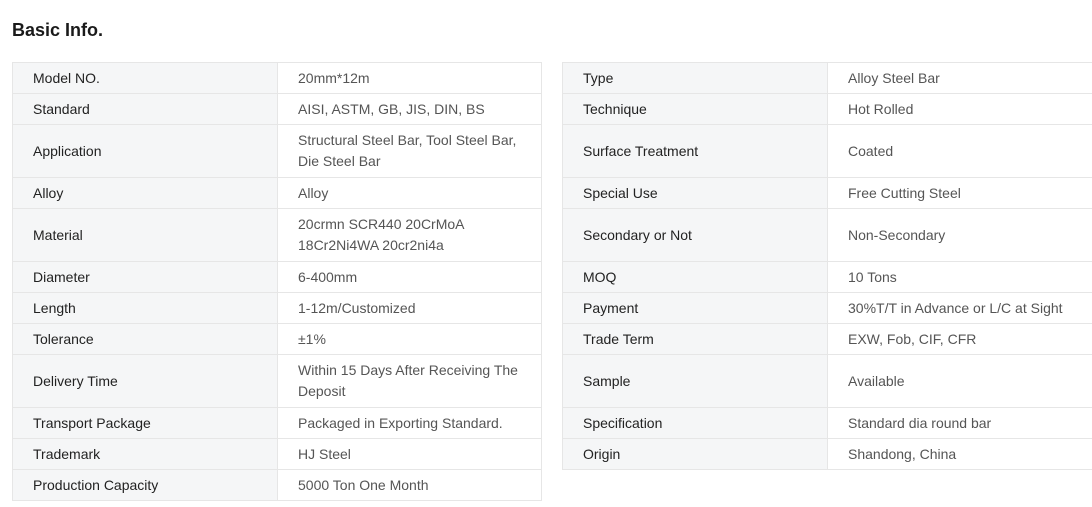 The width and height of the screenshot is (1092, 507). I want to click on spec-label: Special Use, so click(695, 193).